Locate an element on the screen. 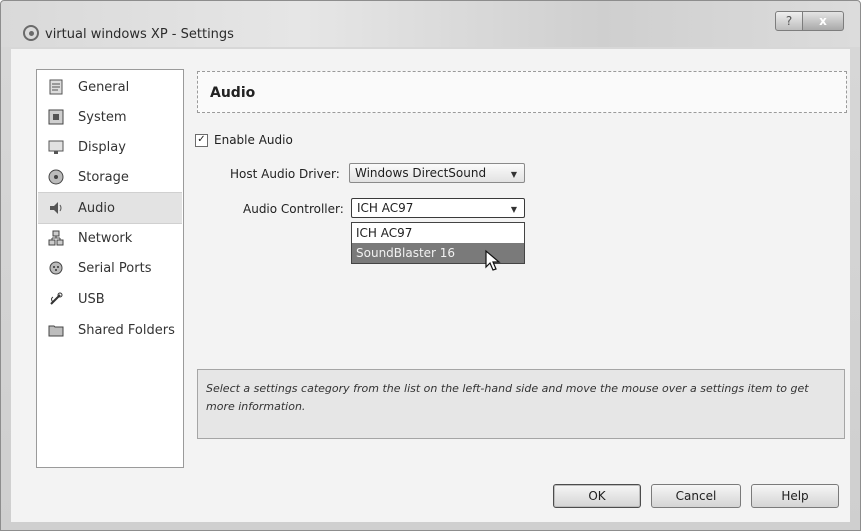  sidebar-item-label: General is located at coordinates (104, 87).